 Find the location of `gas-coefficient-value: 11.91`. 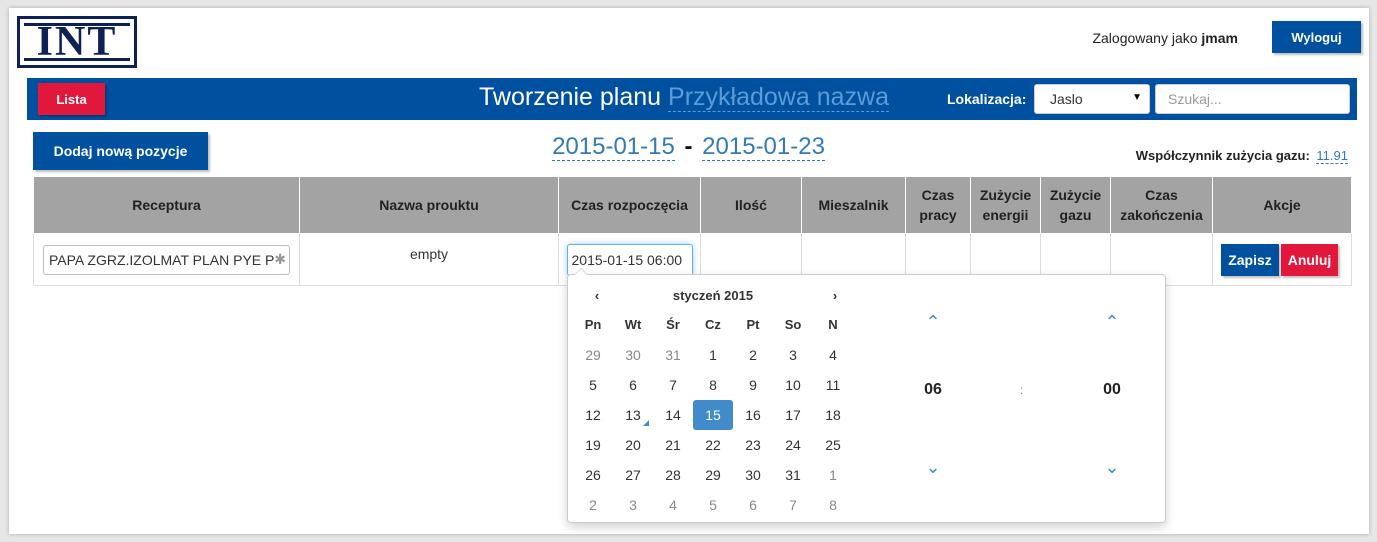

gas-coefficient-value: 11.91 is located at coordinates (1332, 156).